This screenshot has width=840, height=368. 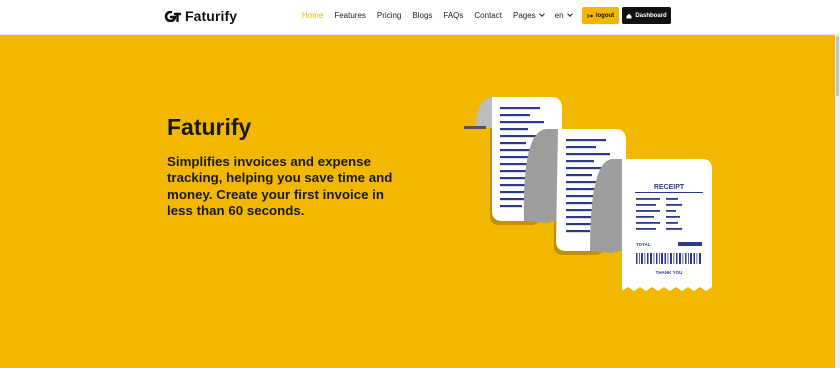 I want to click on home-icon, so click(x=629, y=15).